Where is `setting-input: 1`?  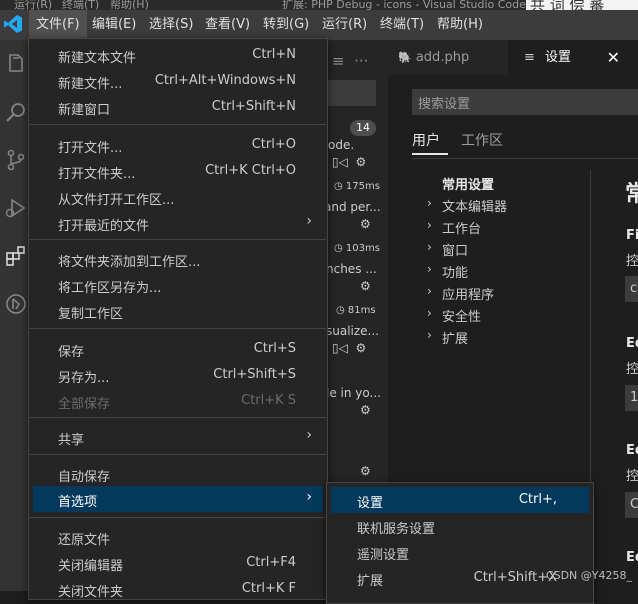 setting-input: 1 is located at coordinates (631, 398).